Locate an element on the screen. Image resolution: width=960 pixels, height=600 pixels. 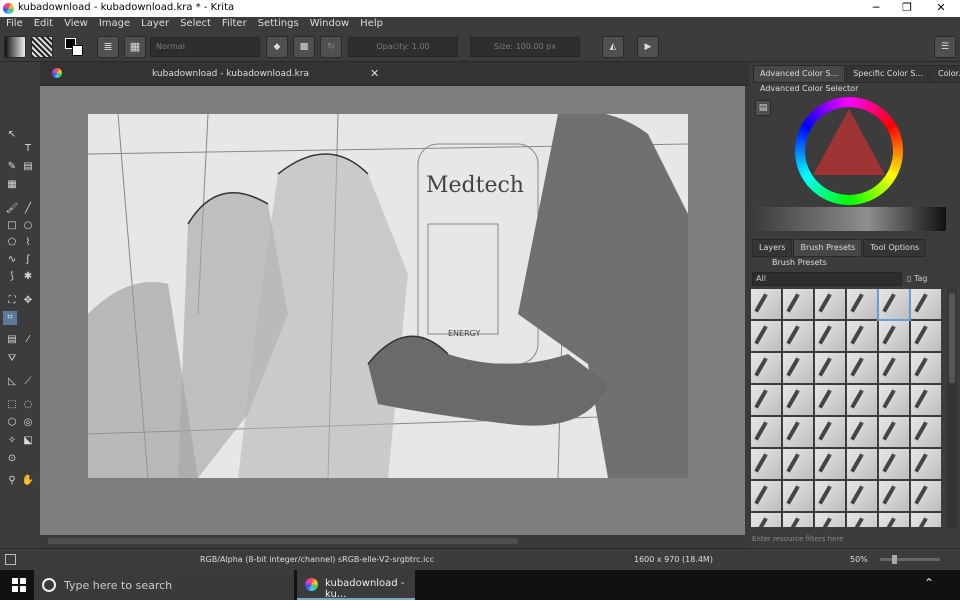
assistant-tool-icon: ◺ is located at coordinates (12, 382).